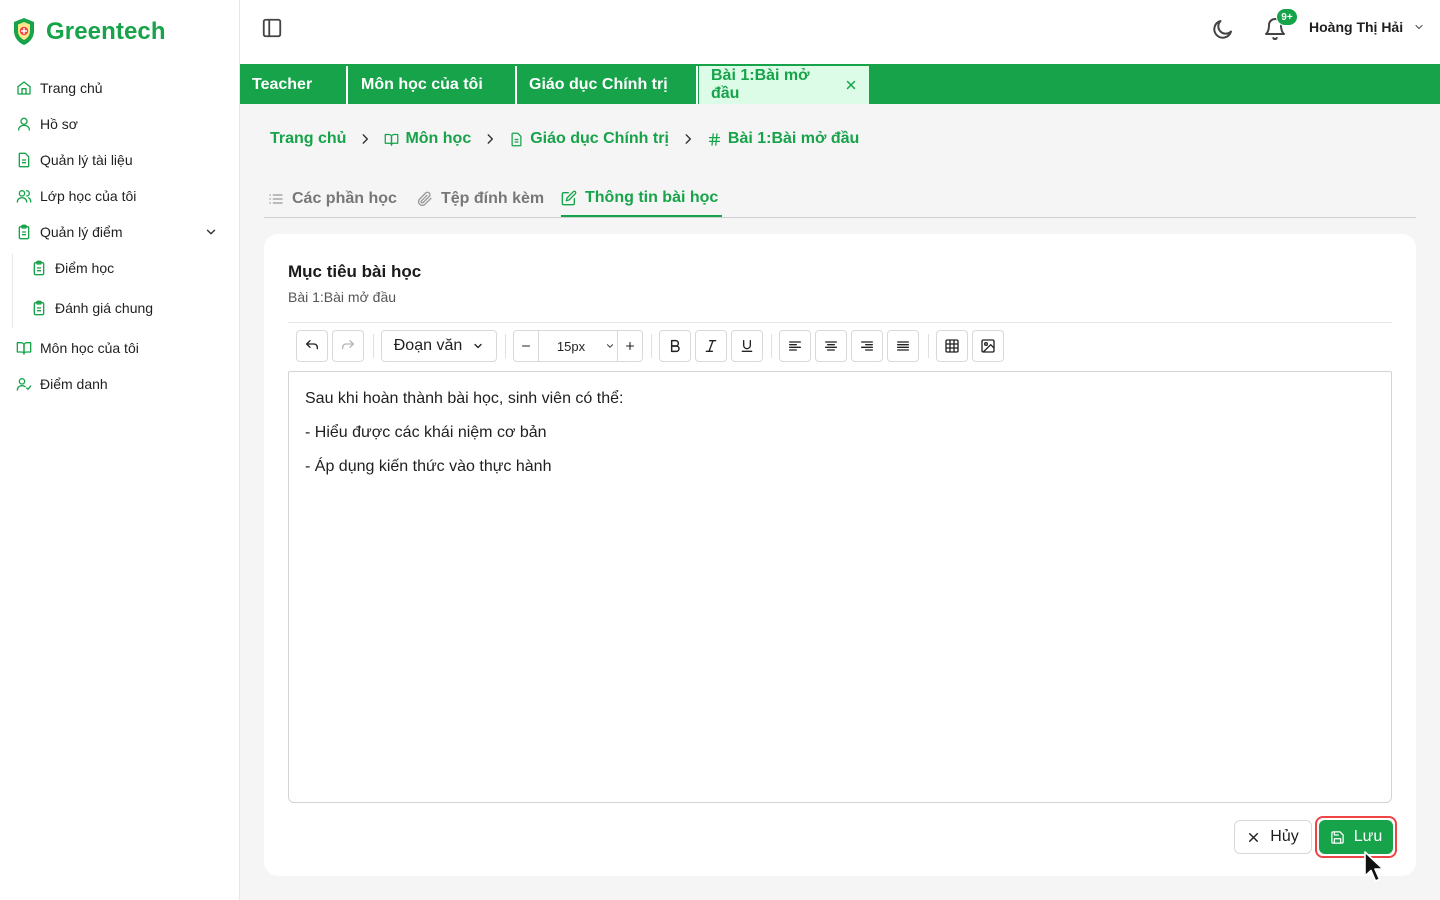 This screenshot has height=900, width=1440. I want to click on breadcrumb-label: Trang chủ, so click(308, 138).